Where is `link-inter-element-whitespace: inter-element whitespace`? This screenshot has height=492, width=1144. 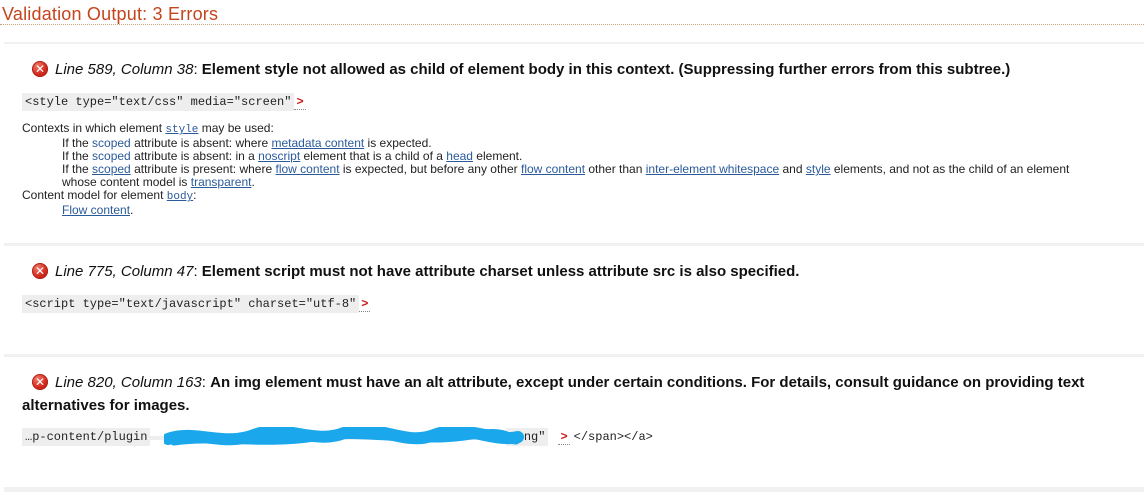 link-inter-element-whitespace: inter-element whitespace is located at coordinates (712, 169).